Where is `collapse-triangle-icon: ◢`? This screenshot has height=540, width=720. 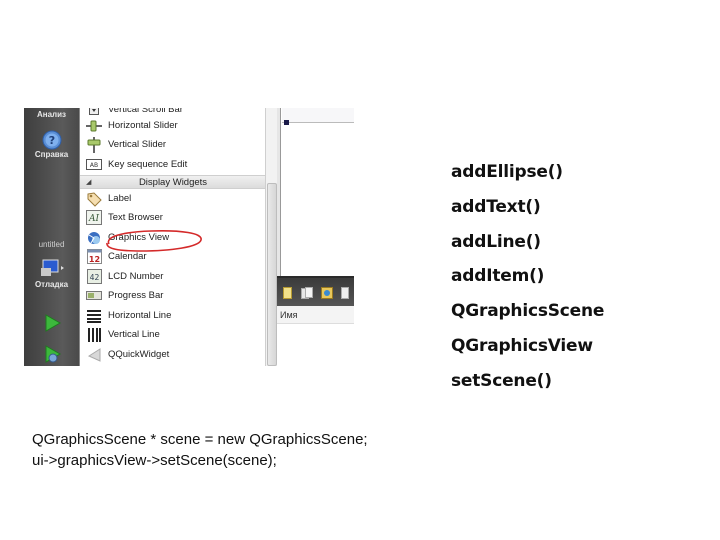
collapse-triangle-icon: ◢ is located at coordinates (89, 182).